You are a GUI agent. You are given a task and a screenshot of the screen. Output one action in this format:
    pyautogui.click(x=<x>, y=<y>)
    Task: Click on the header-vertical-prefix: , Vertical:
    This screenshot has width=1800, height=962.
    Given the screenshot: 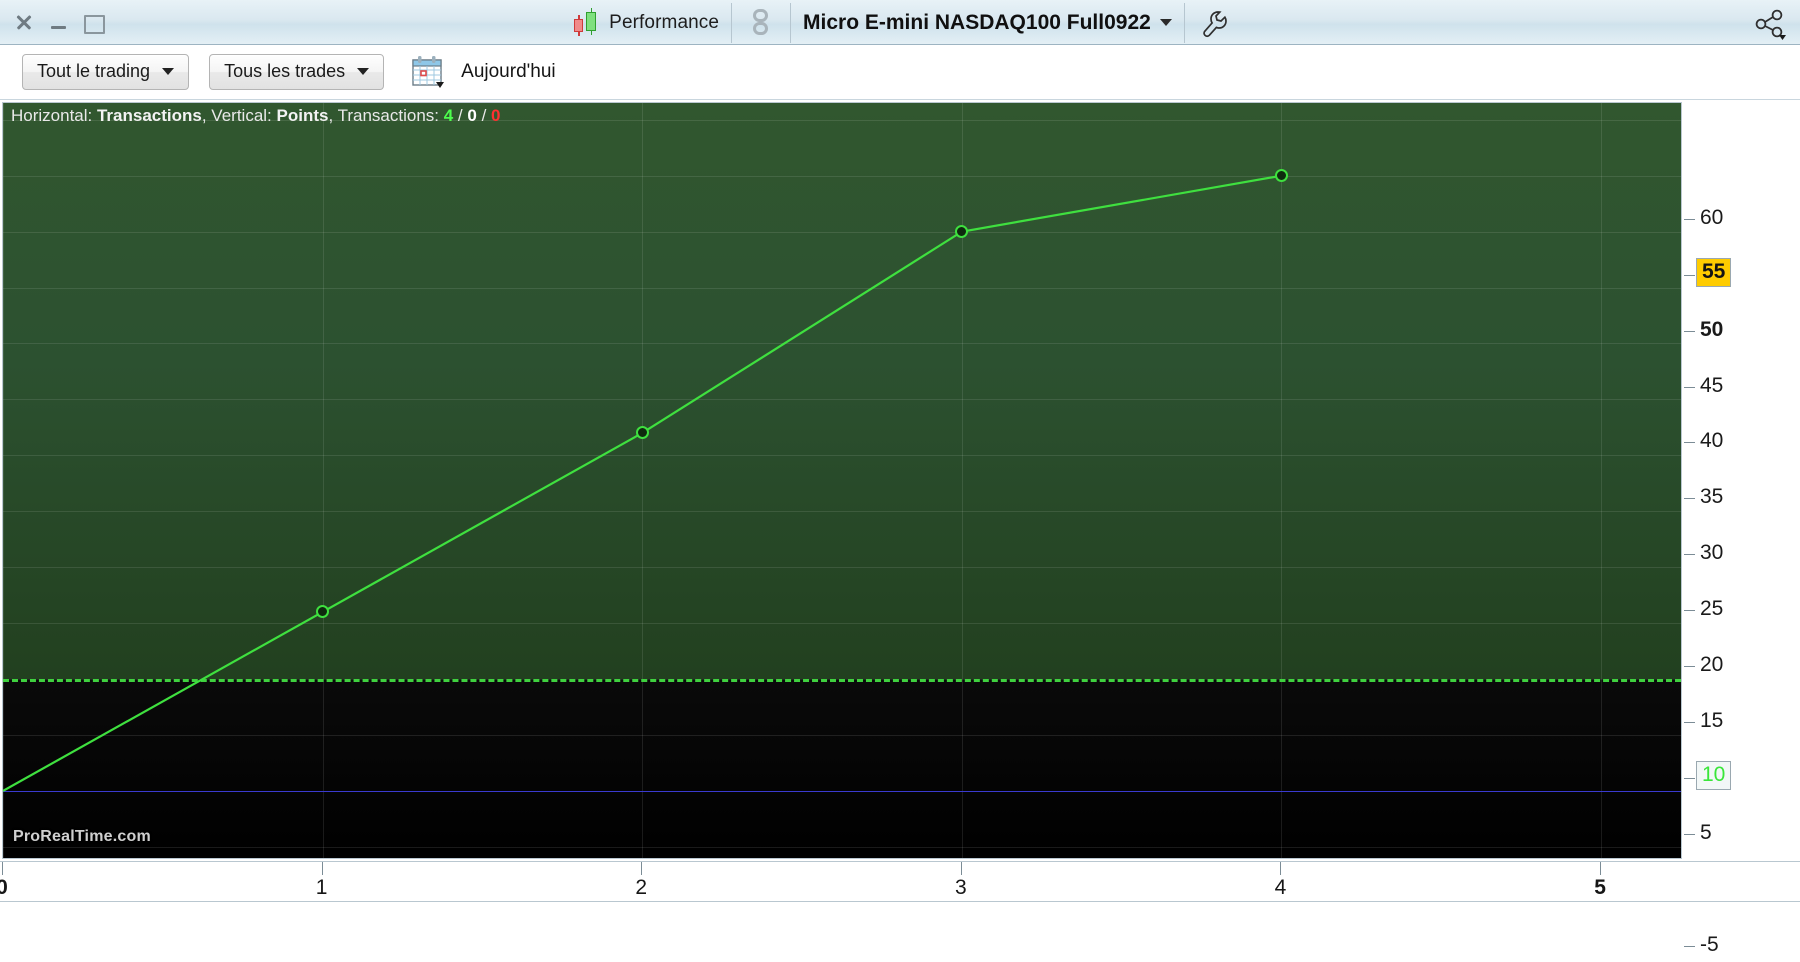 What is the action you would take?
    pyautogui.click(x=239, y=115)
    